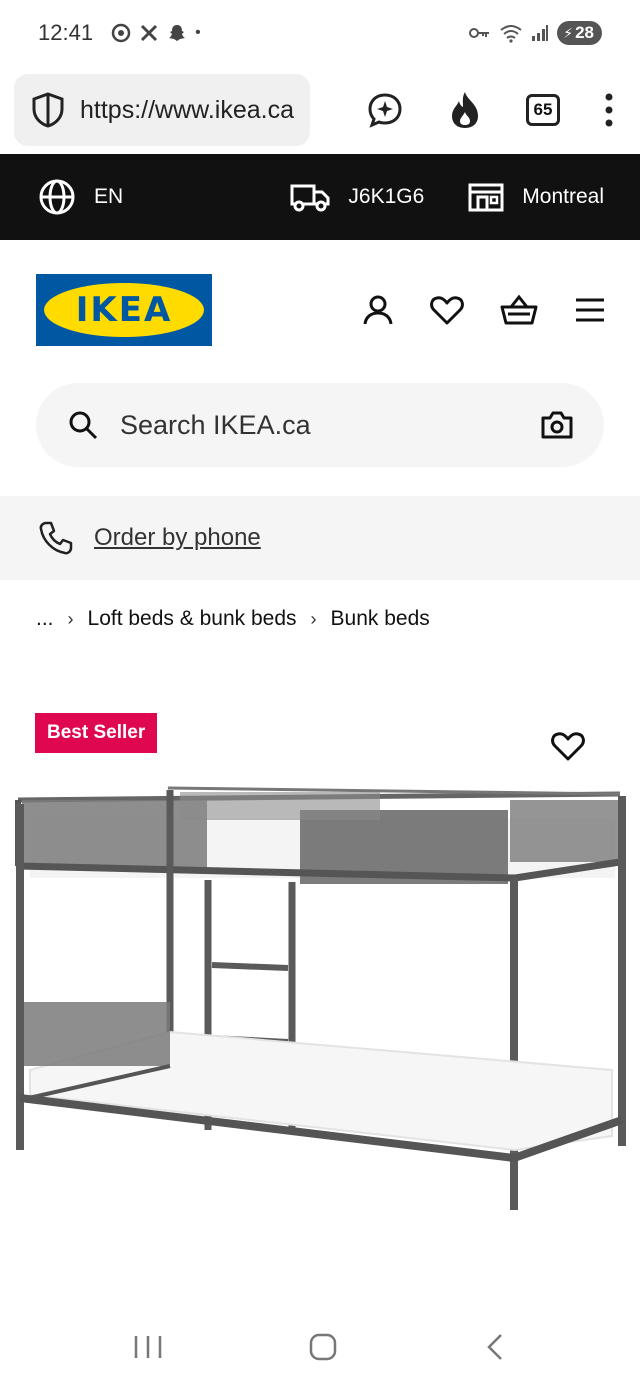 The height and width of the screenshot is (1388, 640). What do you see at coordinates (519, 310) in the screenshot?
I see `cart-icon` at bounding box center [519, 310].